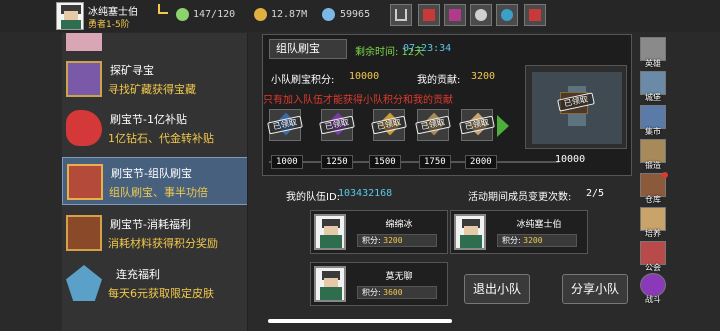  Describe the element at coordinates (138, 274) in the screenshot. I see `list-item-title: 连充福利` at that location.